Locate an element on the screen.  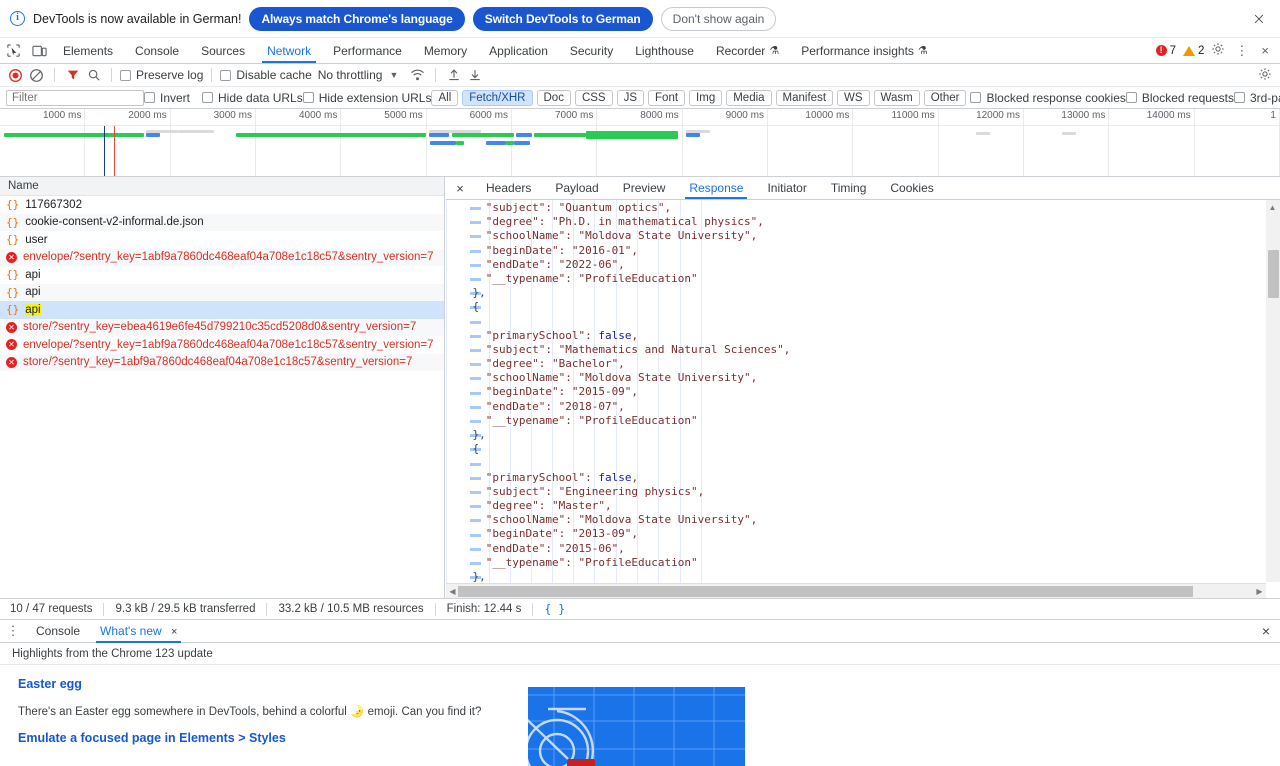
scroll-up-arrow-icon: ▲ is located at coordinates (1272, 207).